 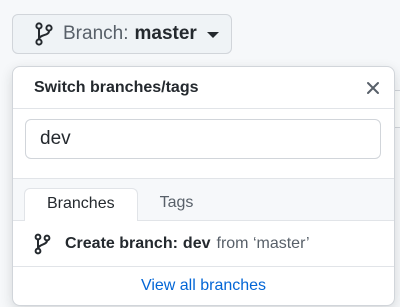 What do you see at coordinates (212, 35) in the screenshot?
I see `chevron-down-icon` at bounding box center [212, 35].